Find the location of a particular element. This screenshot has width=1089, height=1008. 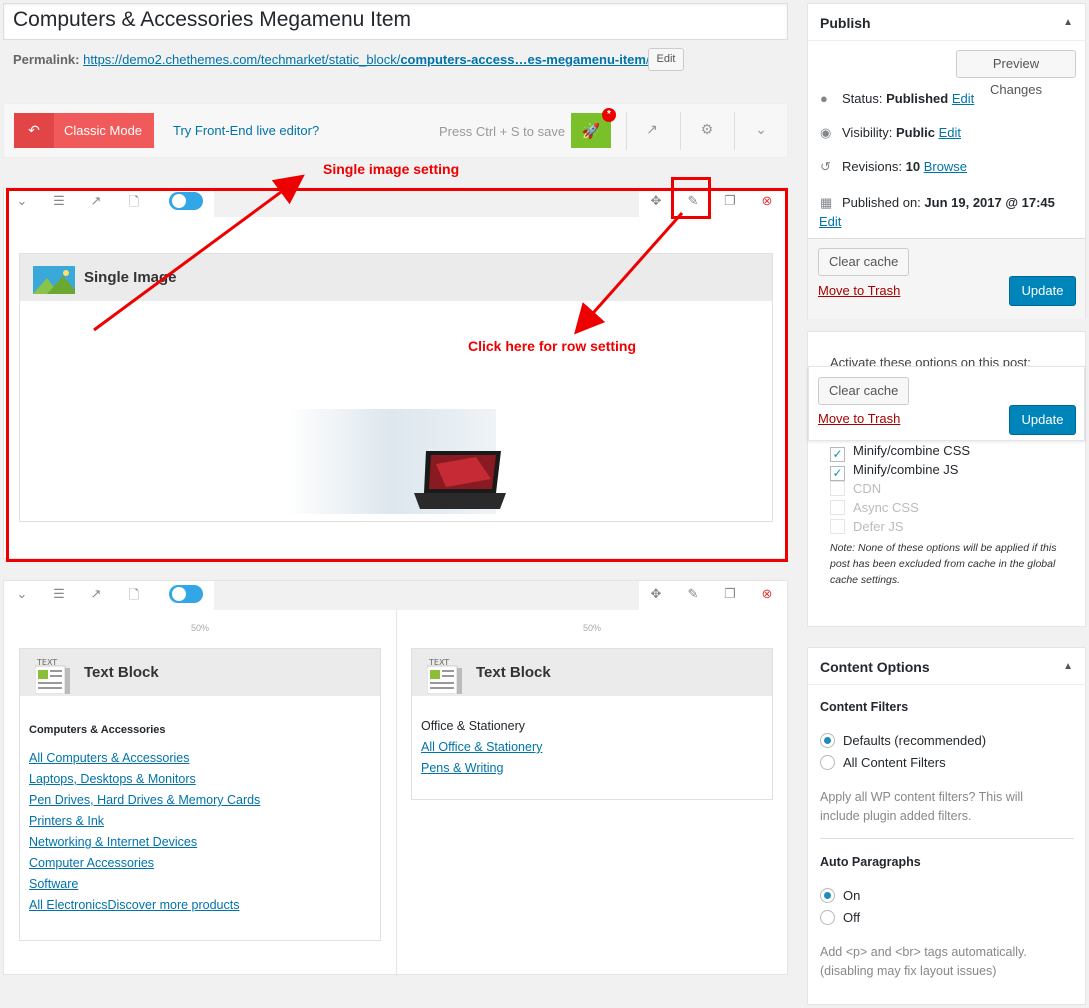

option-label: Async CSS is located at coordinates (886, 507).